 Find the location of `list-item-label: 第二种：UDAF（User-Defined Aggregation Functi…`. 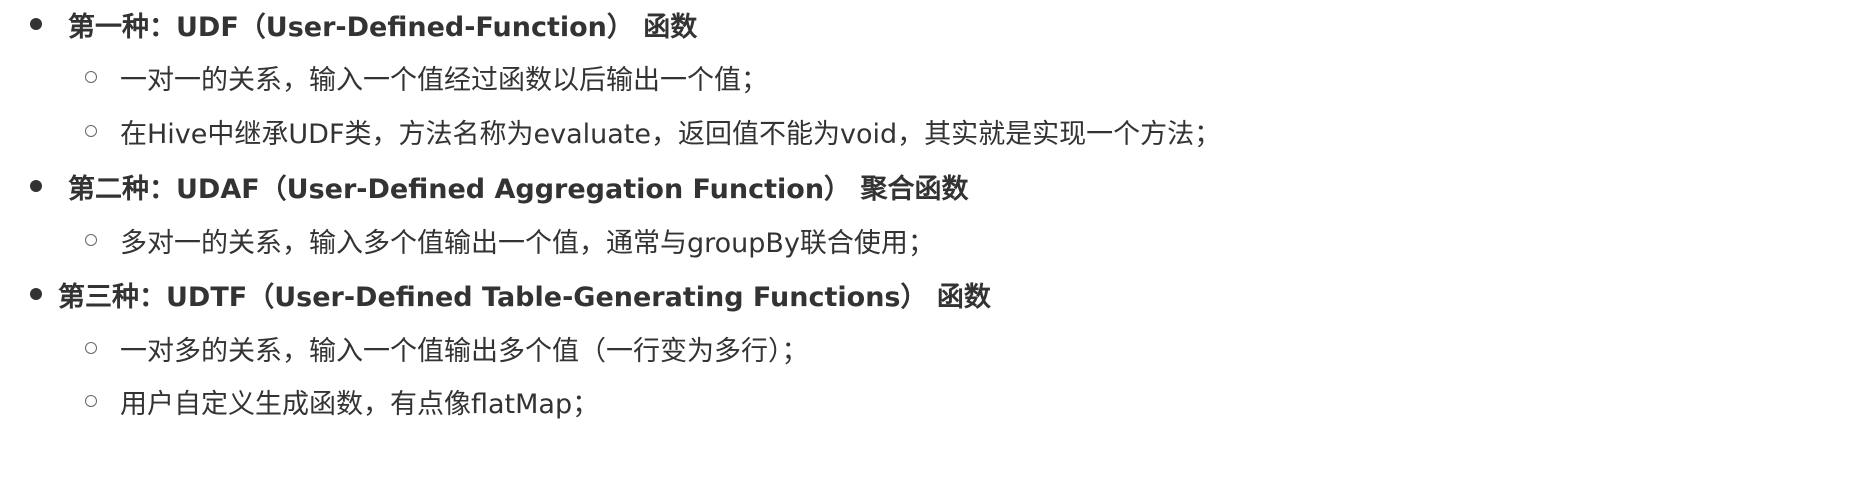

list-item-label: 第二种：UDAF（User-Defined Aggregation Functi… is located at coordinates (518, 189).